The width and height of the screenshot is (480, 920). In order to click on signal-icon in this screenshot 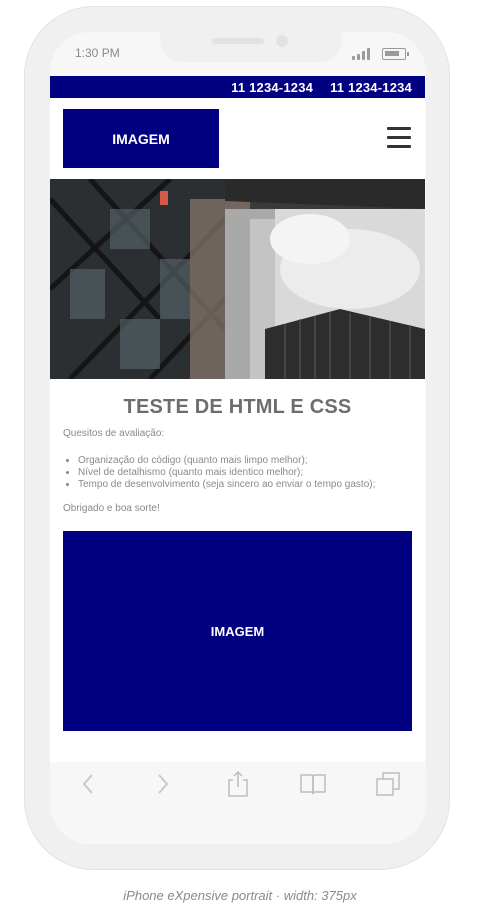, I will do `click(363, 54)`.